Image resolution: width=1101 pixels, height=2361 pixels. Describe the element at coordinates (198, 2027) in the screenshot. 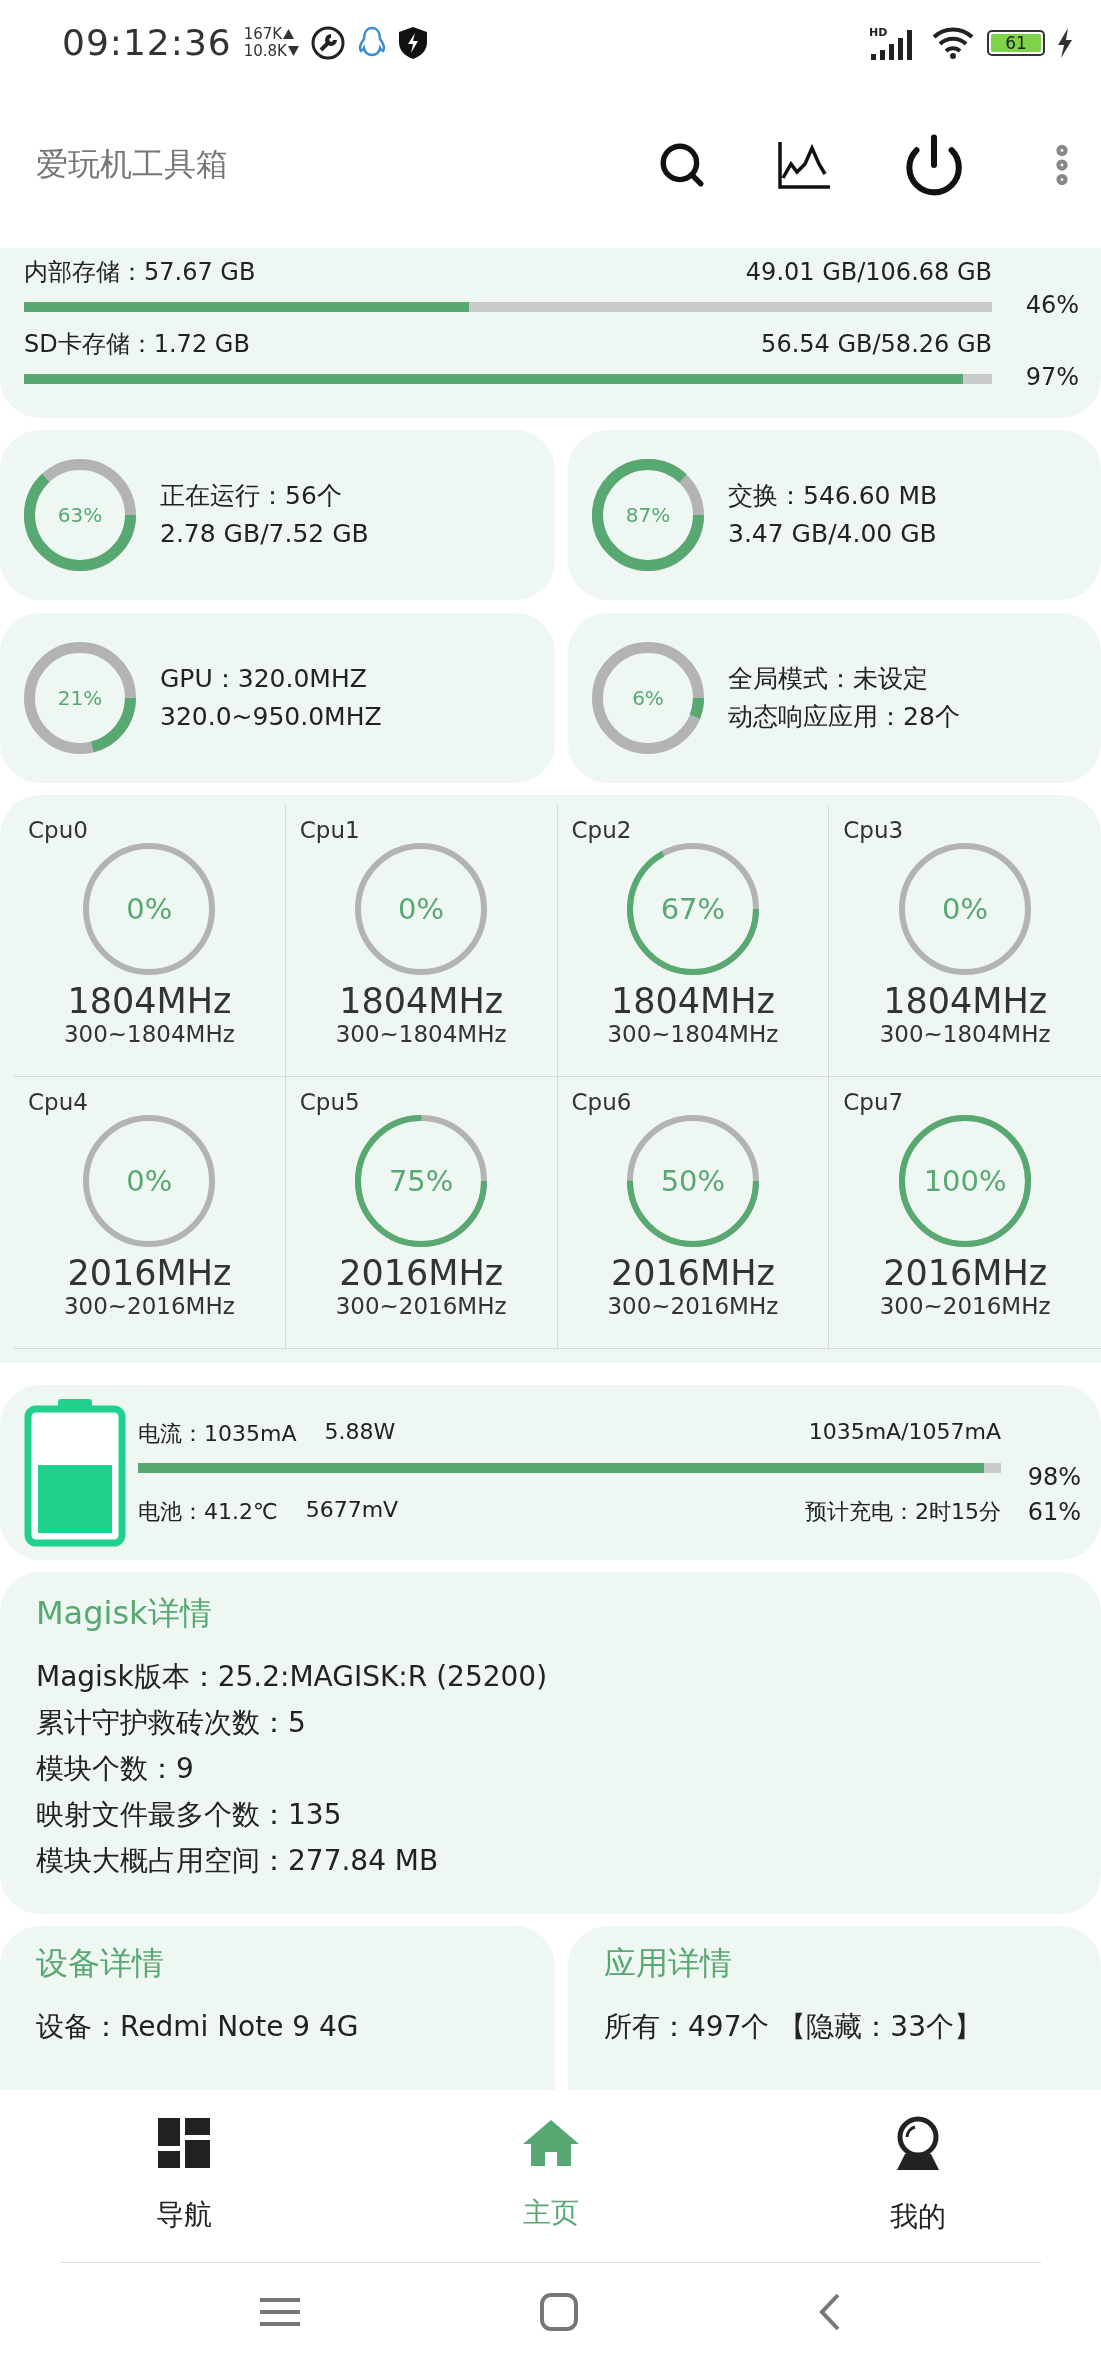

I see `detail-line: 设备：Redmi Note 9 4G` at that location.